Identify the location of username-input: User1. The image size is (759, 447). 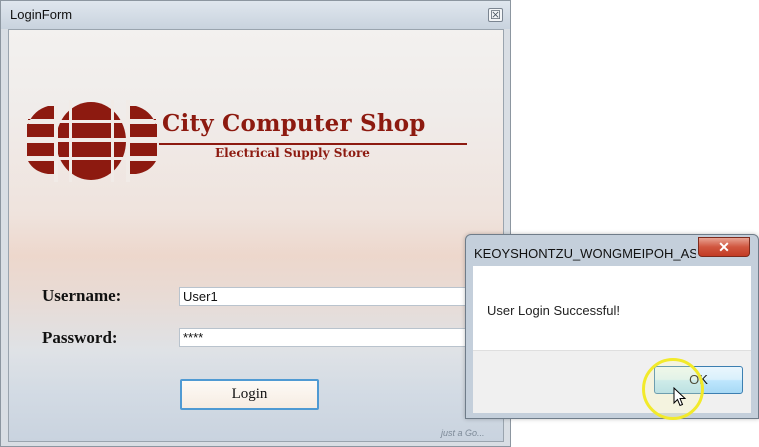
(341, 296).